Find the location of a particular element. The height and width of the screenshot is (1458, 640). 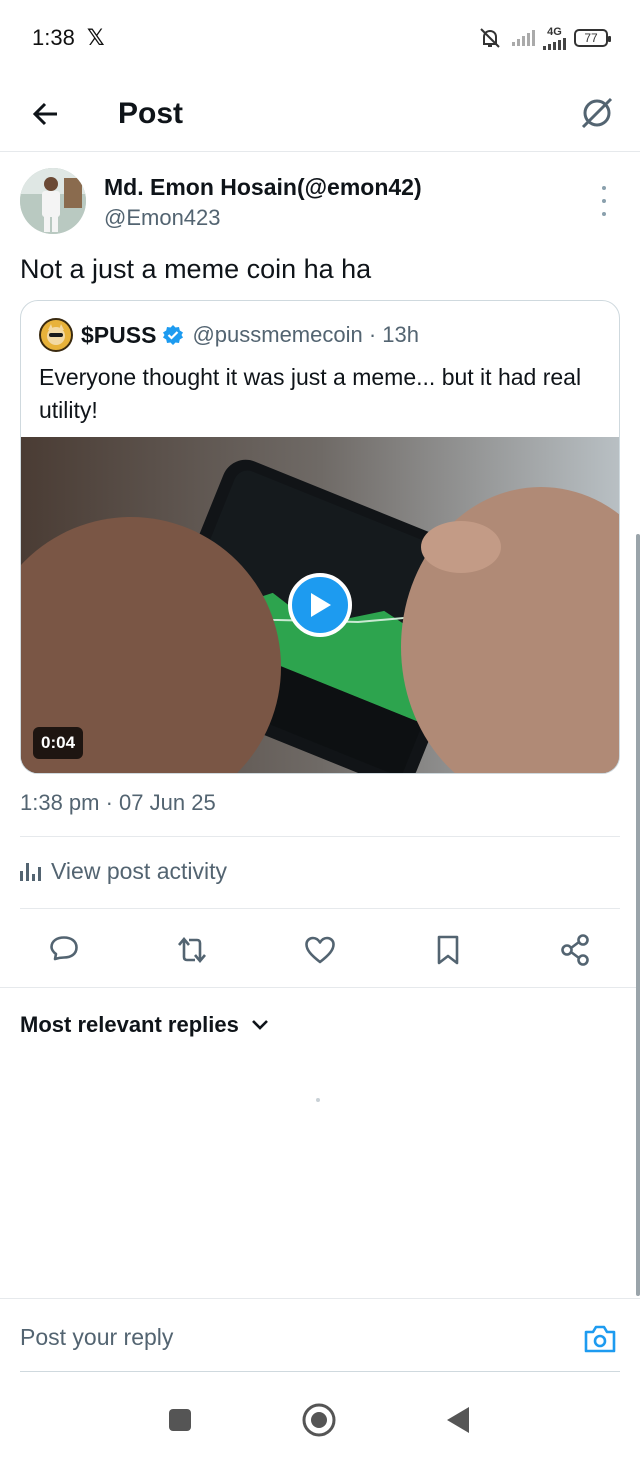

recents-button is located at coordinates (180, 1420).